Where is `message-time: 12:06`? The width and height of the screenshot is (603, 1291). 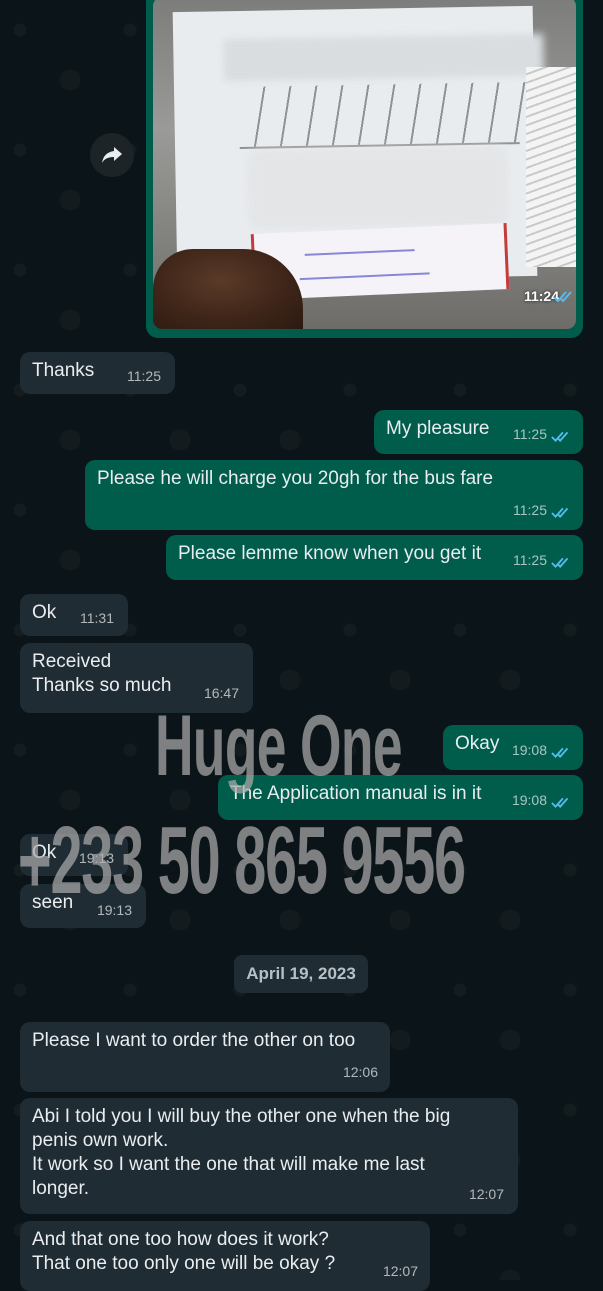 message-time: 12:06 is located at coordinates (360, 1072).